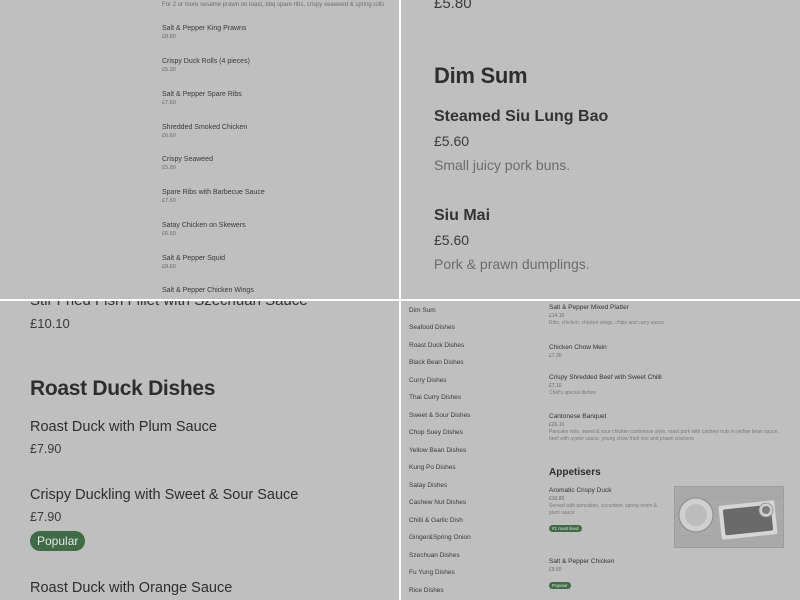  I want to click on sidebar-item-cashew-nut: Cashew Nut Dishes, so click(437, 502).